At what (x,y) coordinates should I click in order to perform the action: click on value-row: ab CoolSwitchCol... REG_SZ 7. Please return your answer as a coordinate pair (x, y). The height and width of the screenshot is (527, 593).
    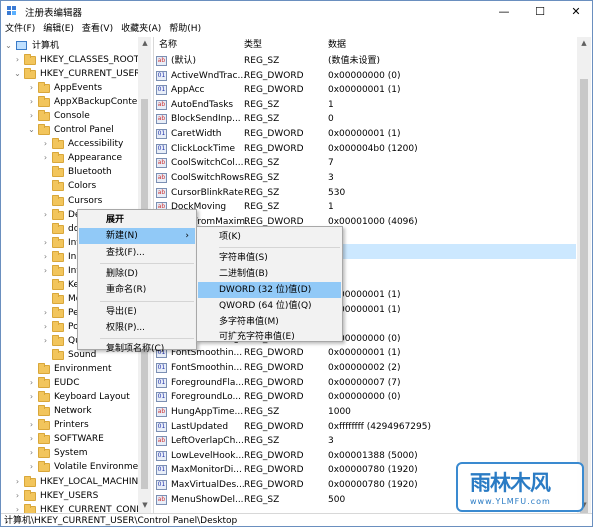
    Looking at the image, I should click on (366, 163).